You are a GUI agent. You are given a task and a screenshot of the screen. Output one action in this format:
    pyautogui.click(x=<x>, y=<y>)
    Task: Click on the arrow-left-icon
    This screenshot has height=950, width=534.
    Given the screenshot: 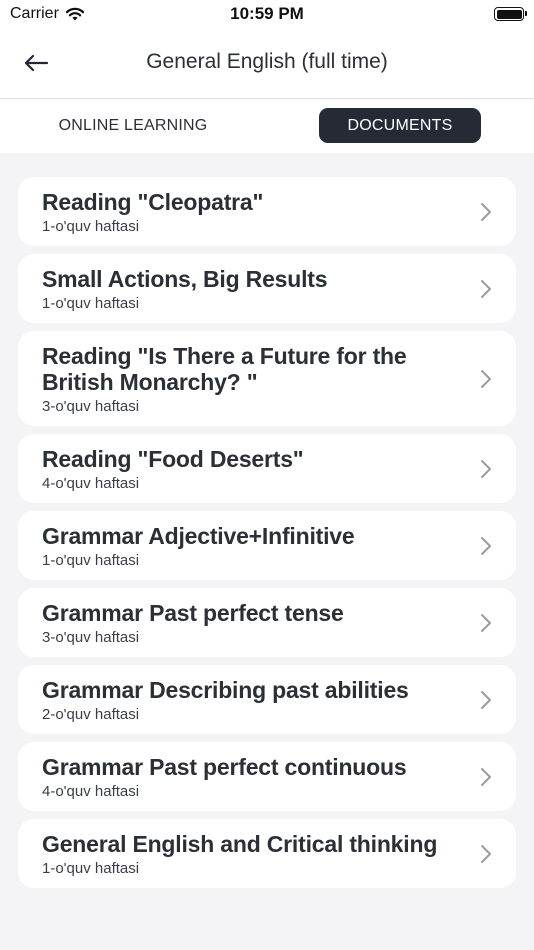 What is the action you would take?
    pyautogui.click(x=36, y=63)
    